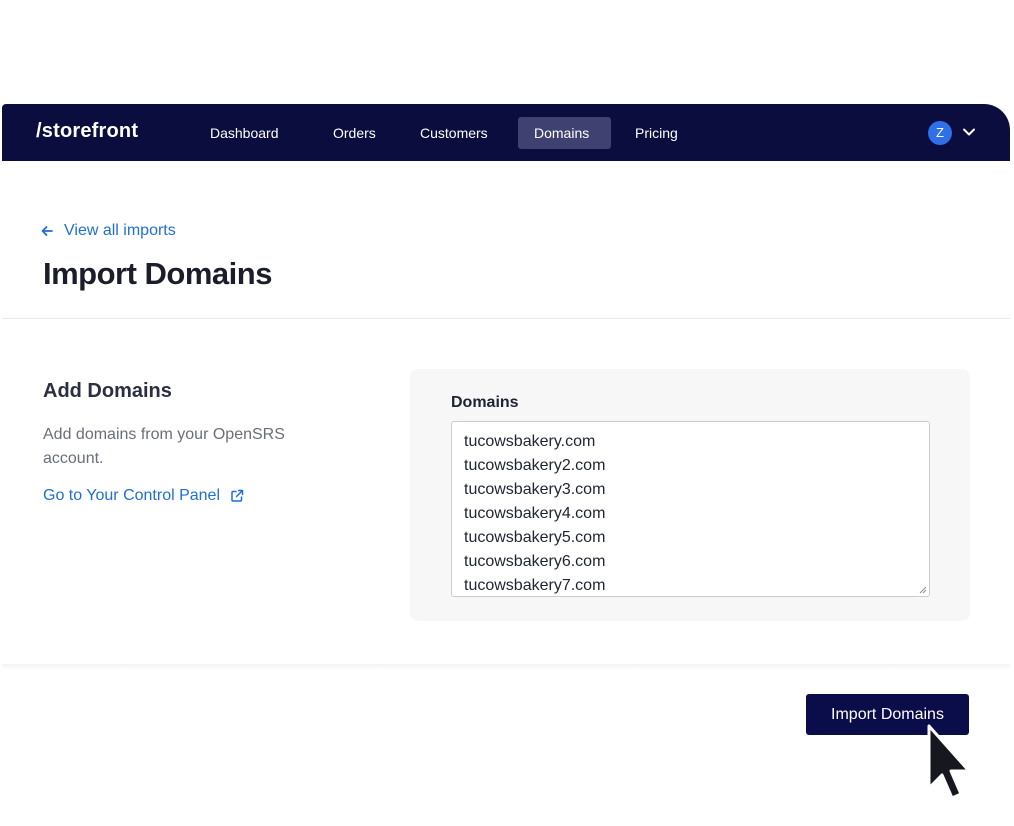 This screenshot has width=1014, height=826. I want to click on nav-item-pricing: Pricing, so click(656, 133).